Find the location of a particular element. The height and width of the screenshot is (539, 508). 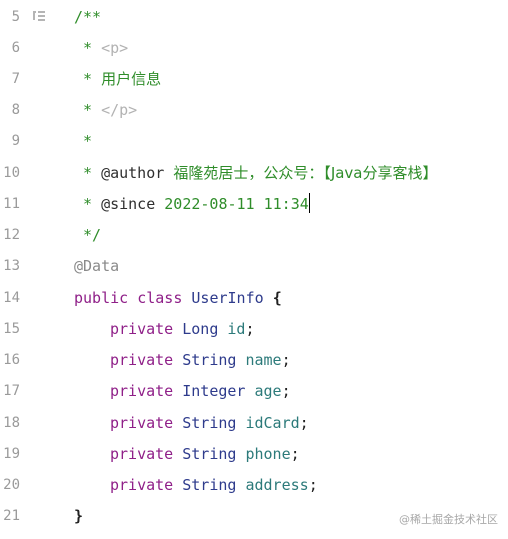

code-line: 17 private Integer age; is located at coordinates (254, 391).